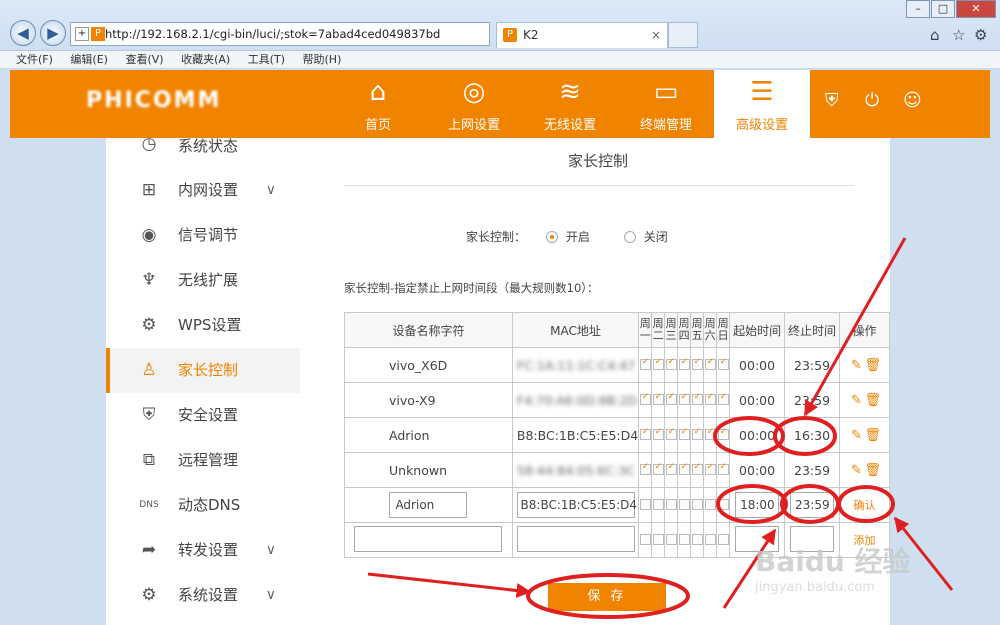  I want to click on nav-devices: ▭ 终端管理, so click(666, 104).